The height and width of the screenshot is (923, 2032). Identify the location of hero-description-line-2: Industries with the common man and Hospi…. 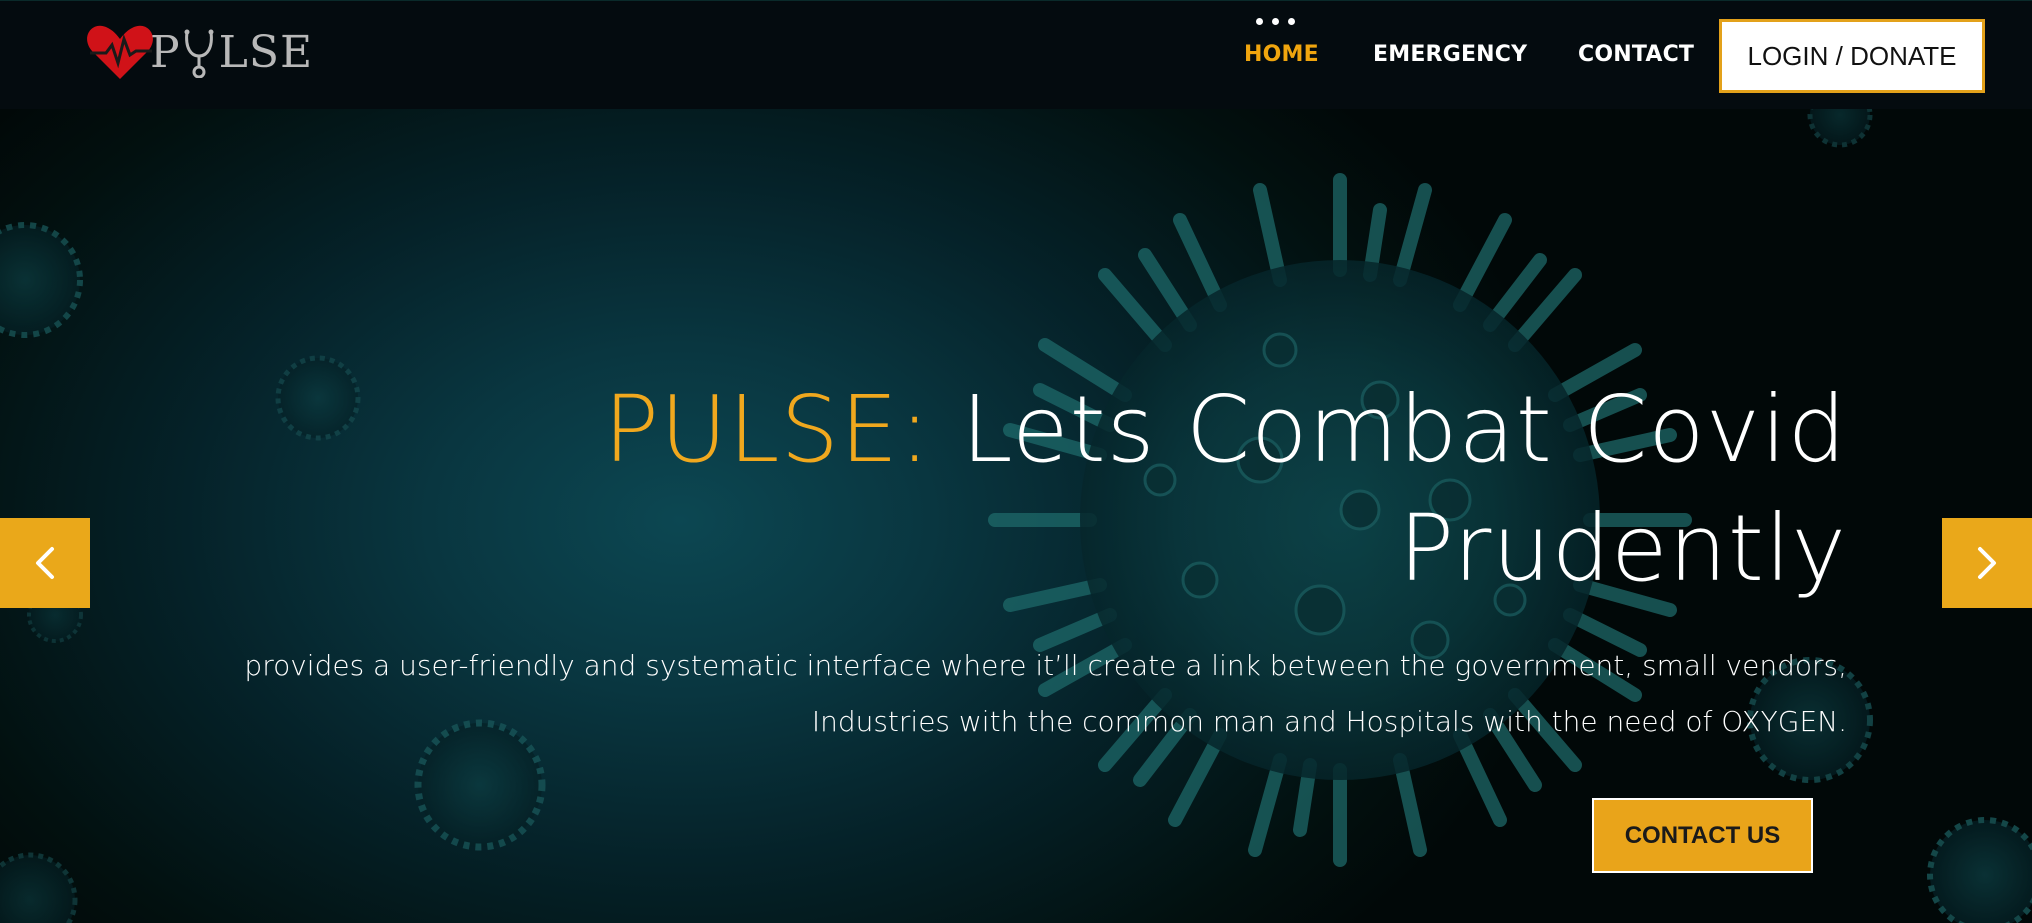
(1329, 721).